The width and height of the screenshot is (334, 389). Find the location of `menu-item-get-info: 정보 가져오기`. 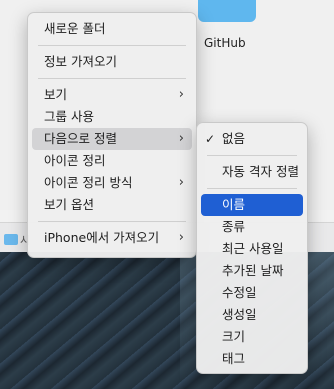

menu-item-get-info: 정보 가져오기 is located at coordinates (112, 62).